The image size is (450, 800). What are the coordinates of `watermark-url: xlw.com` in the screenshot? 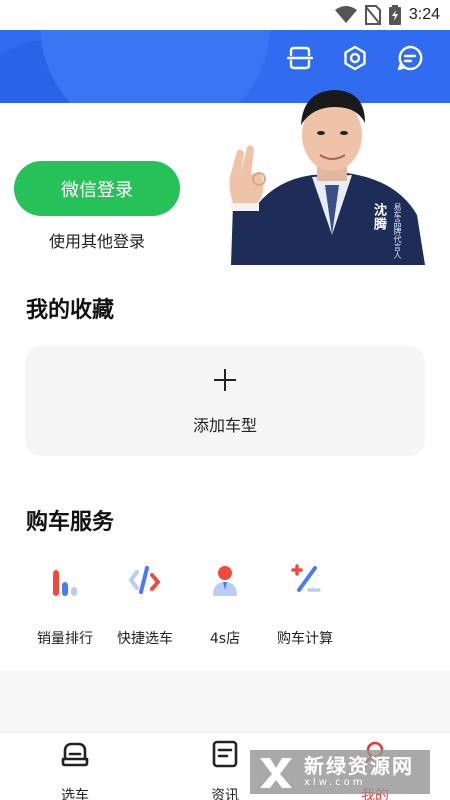 It's located at (335, 782).